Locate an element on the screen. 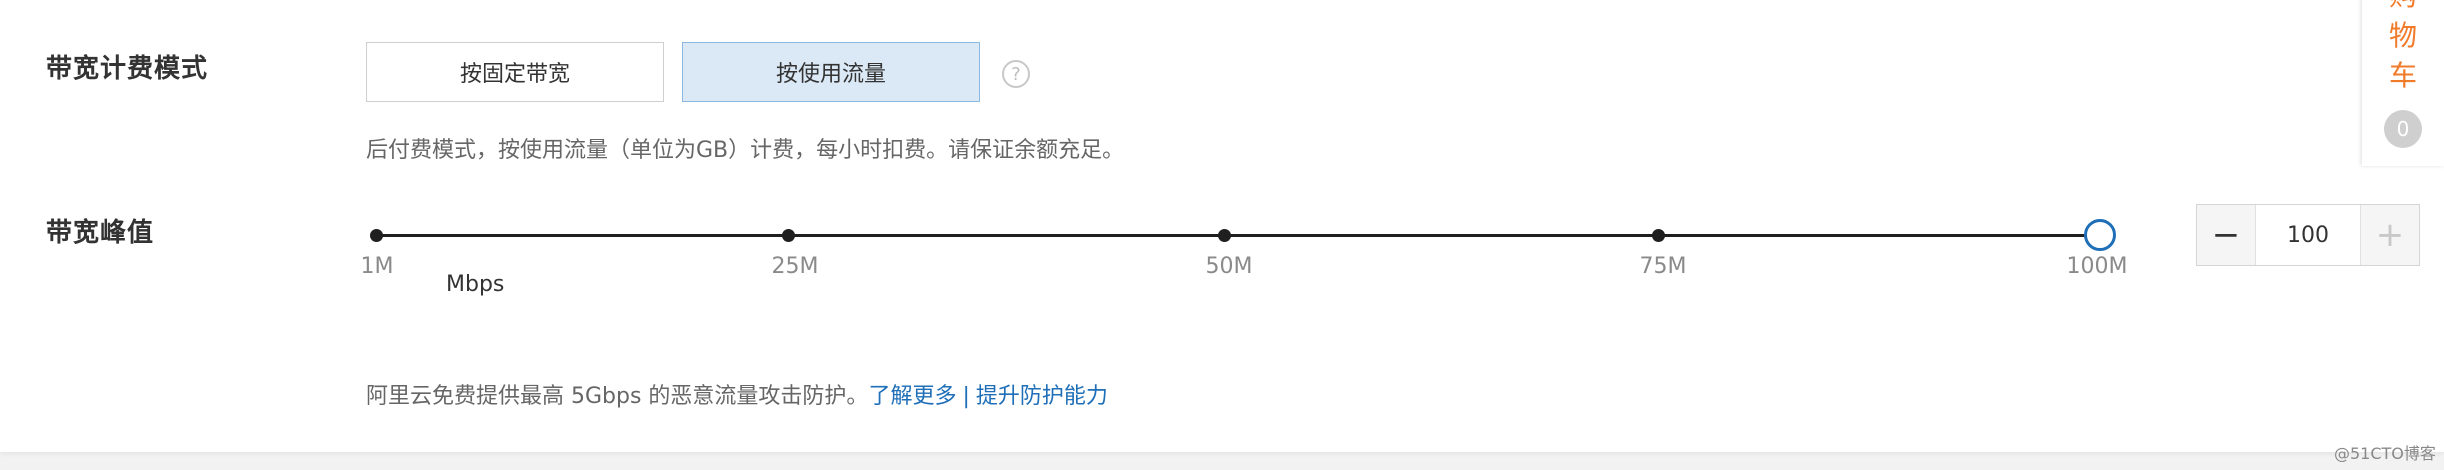 This screenshot has width=2444, height=470. bandwidth-peak-label: 带宽峰值 is located at coordinates (100, 233).